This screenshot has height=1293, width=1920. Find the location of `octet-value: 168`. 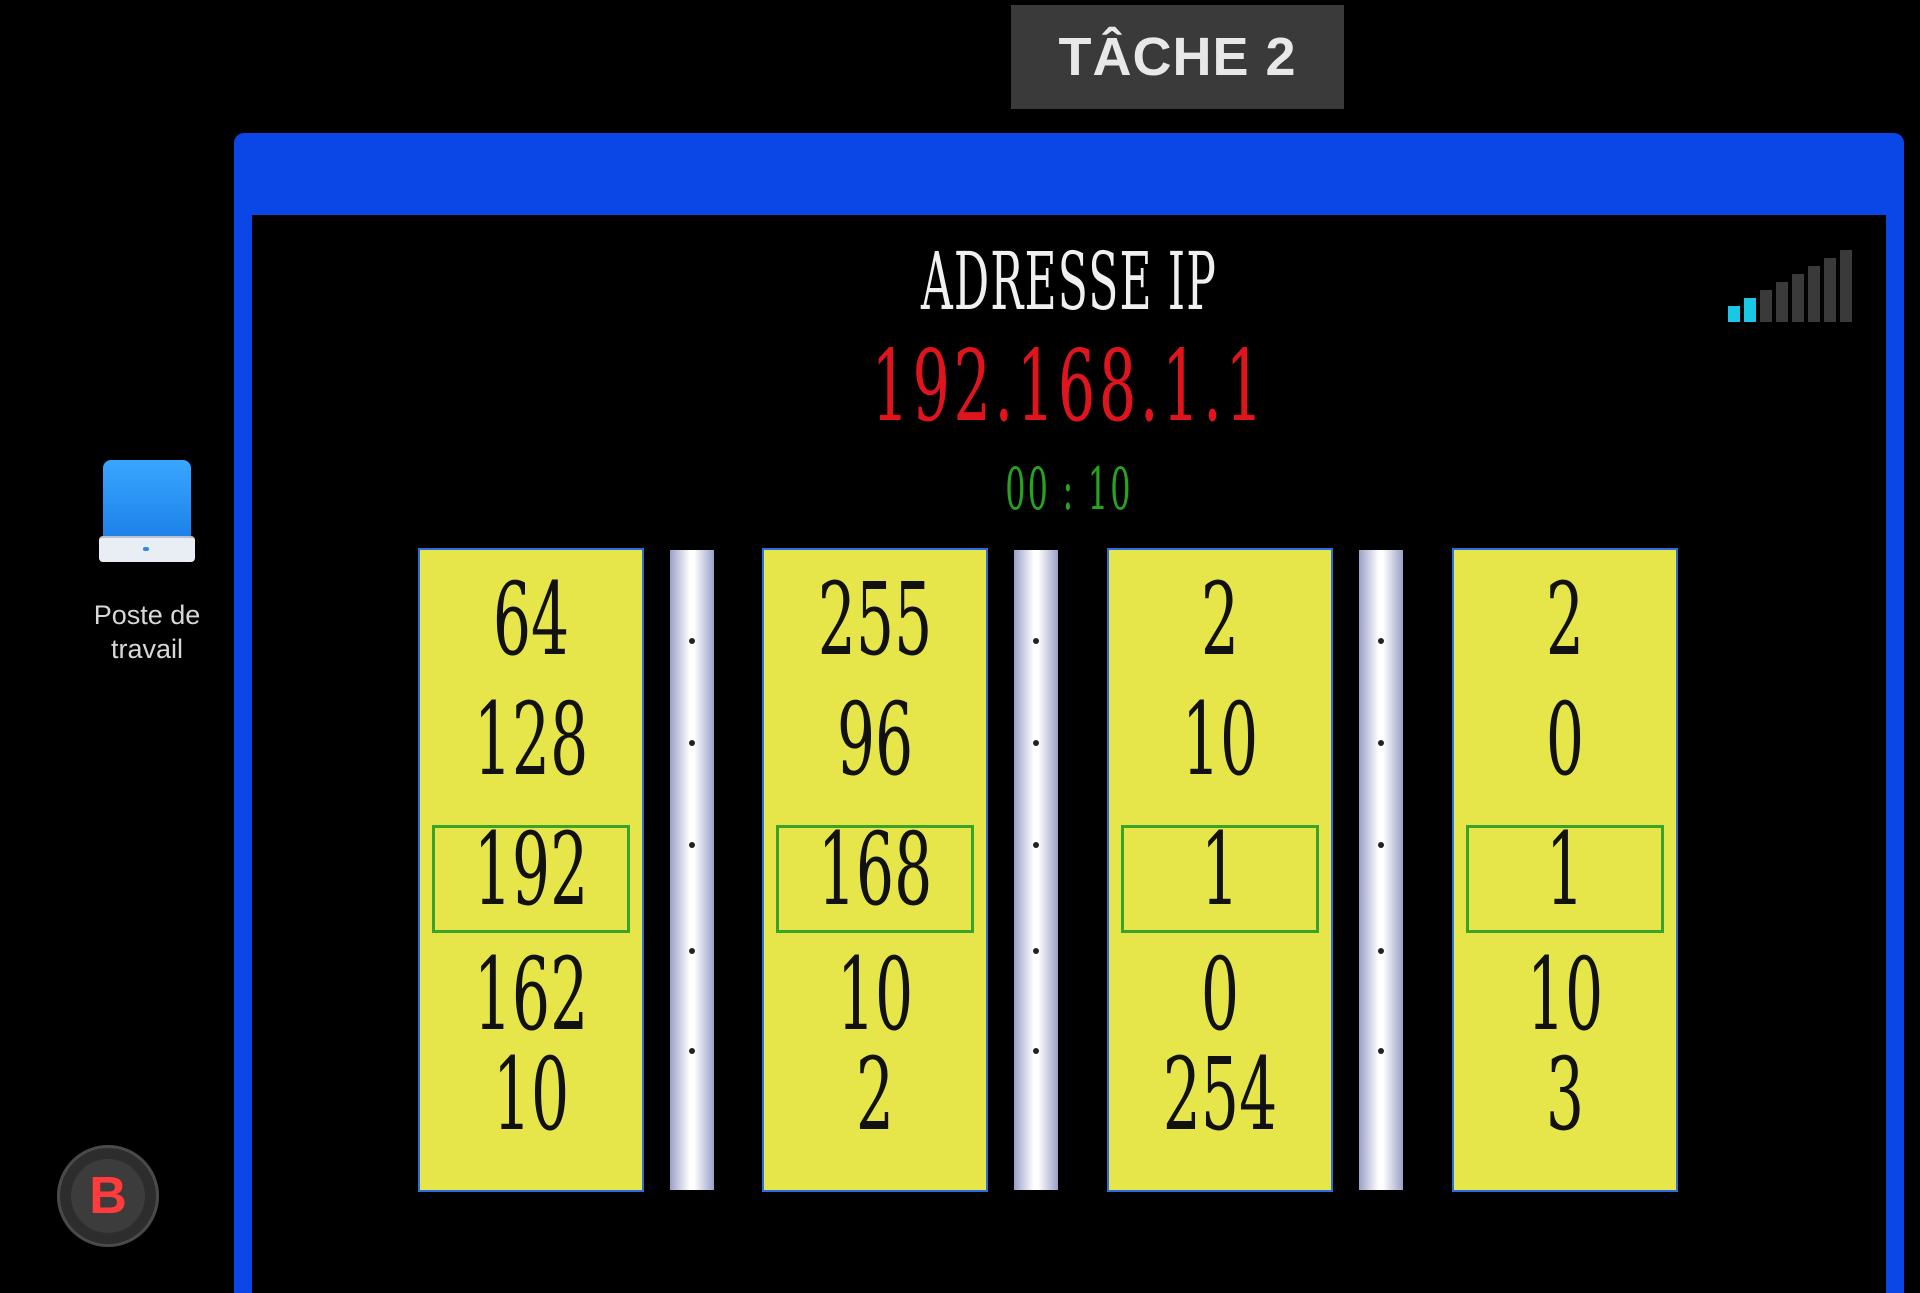

octet-value: 168 is located at coordinates (874, 870).